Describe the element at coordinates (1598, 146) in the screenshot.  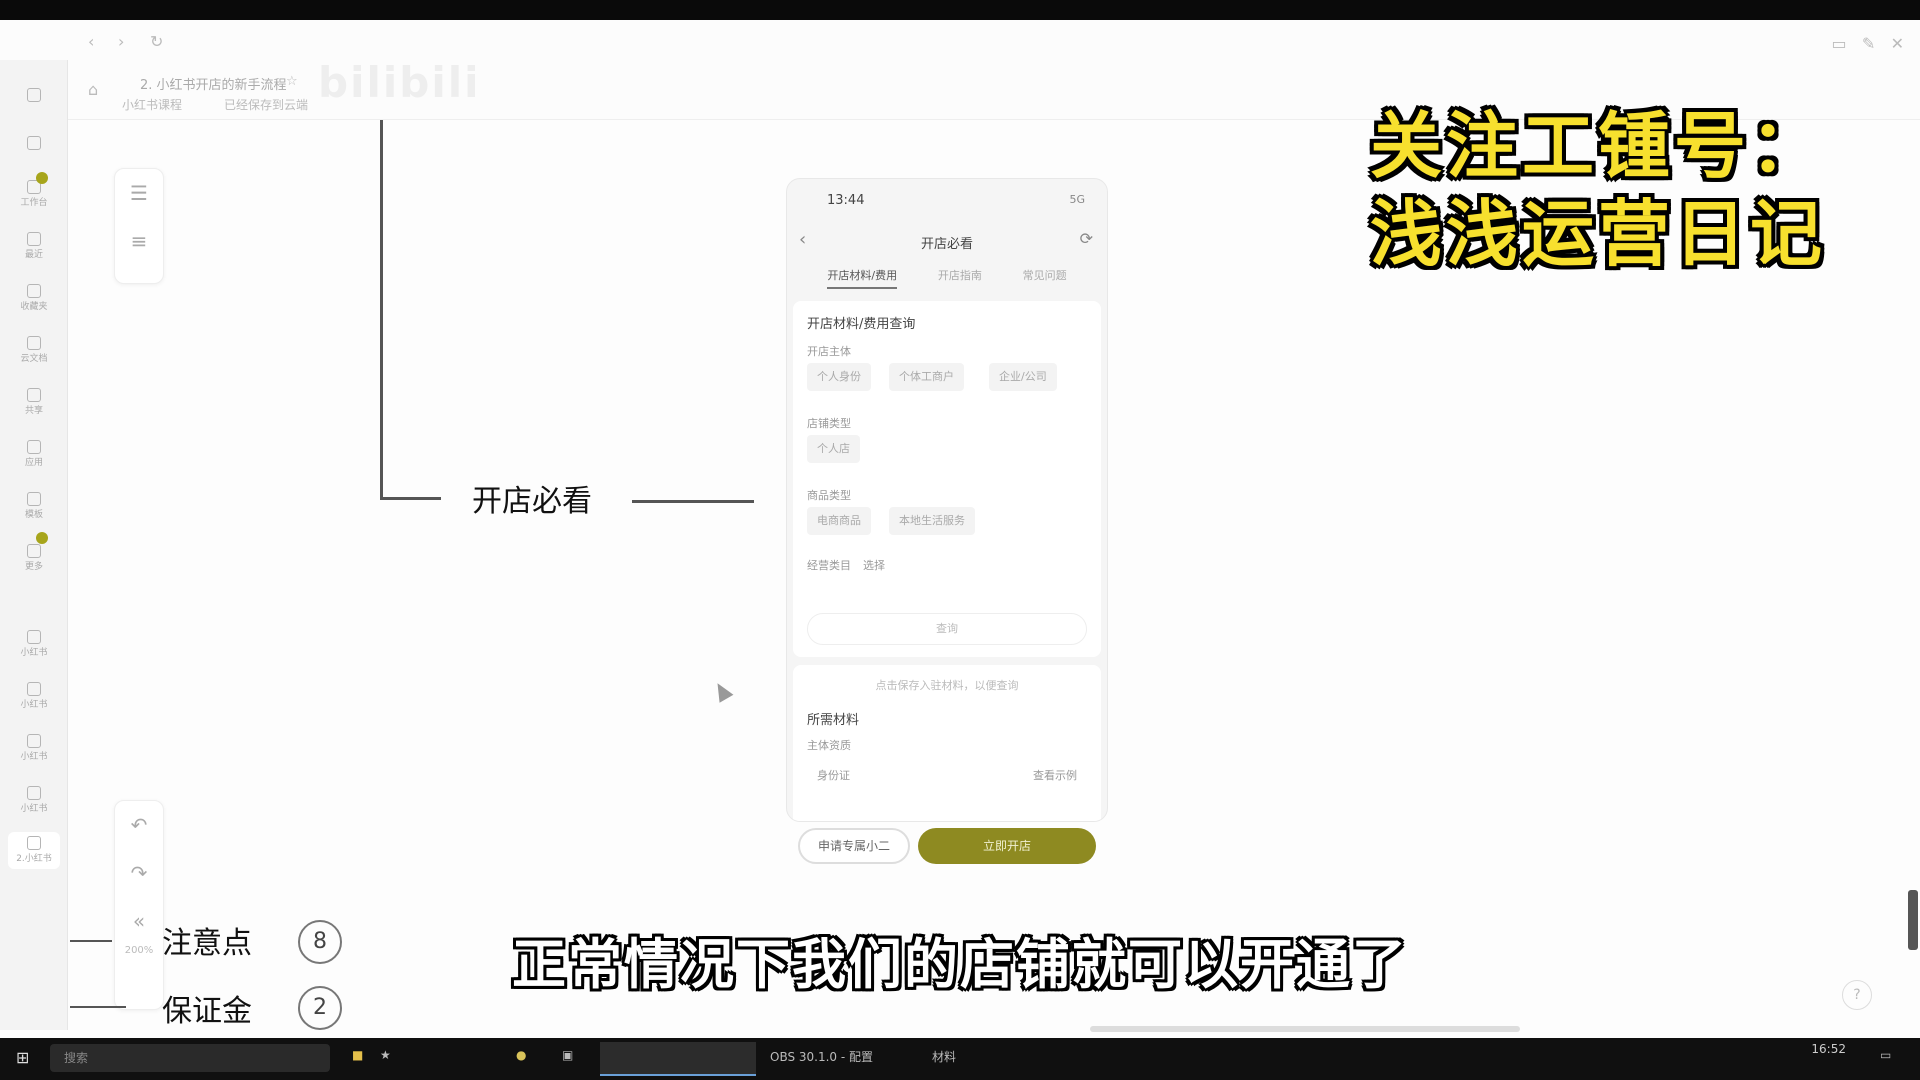
I see `overlay-title-line1: 关注工锺号：` at that location.